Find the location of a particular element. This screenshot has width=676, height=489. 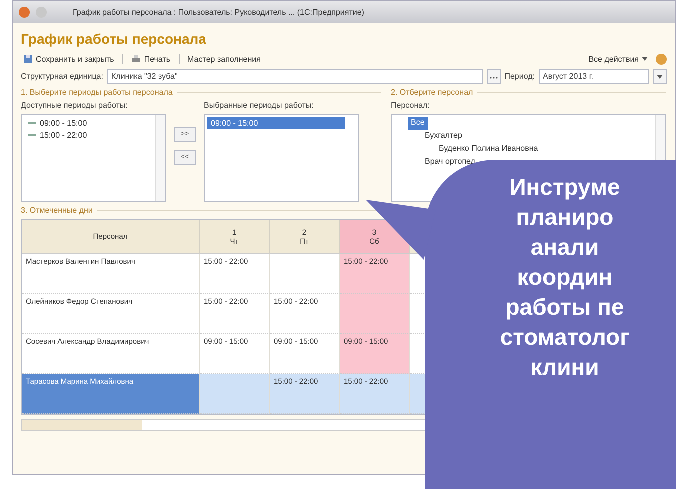

callout-text: Инструме is located at coordinates (565, 187).